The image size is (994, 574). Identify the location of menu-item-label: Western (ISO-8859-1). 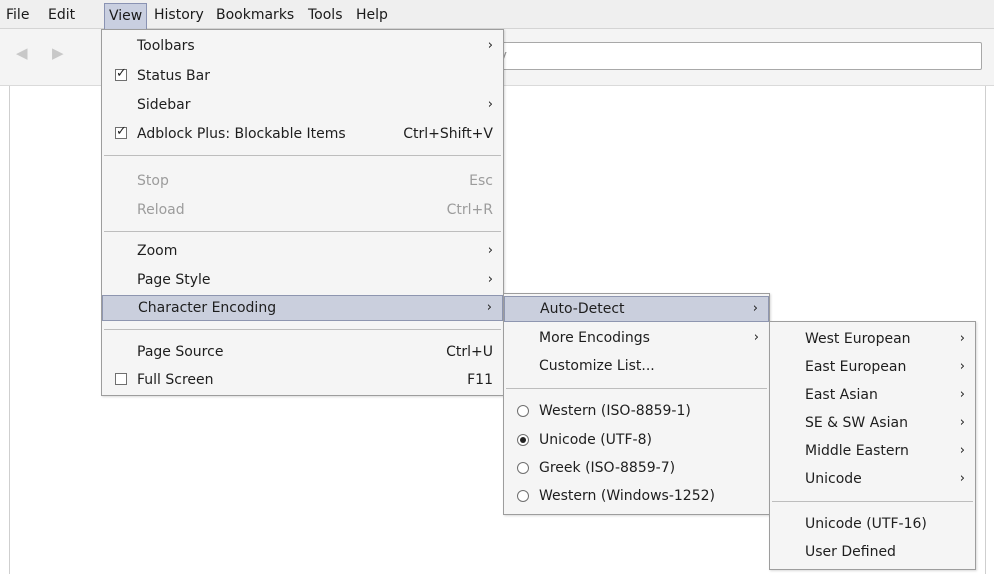
(615, 411).